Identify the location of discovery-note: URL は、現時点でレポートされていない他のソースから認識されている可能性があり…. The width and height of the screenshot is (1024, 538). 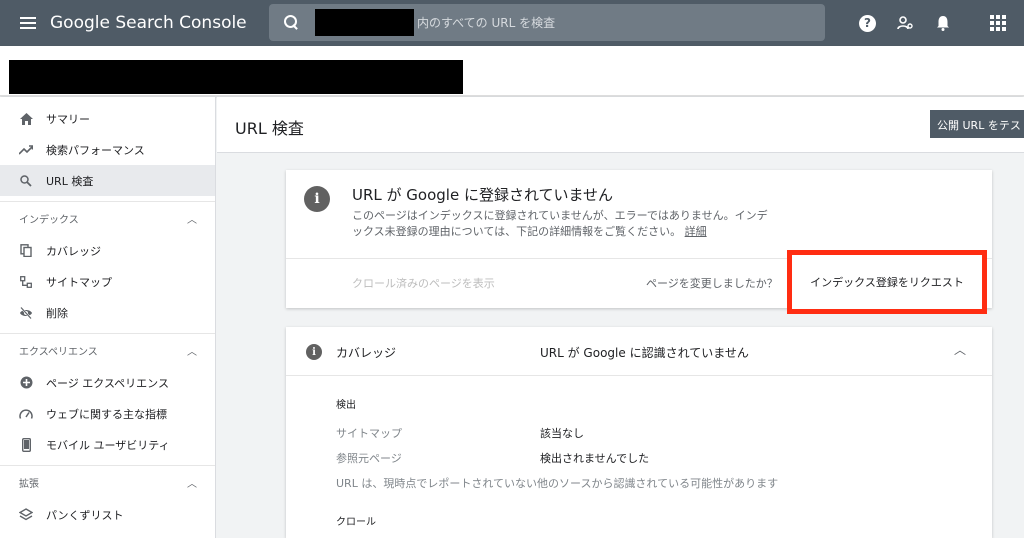
(557, 483).